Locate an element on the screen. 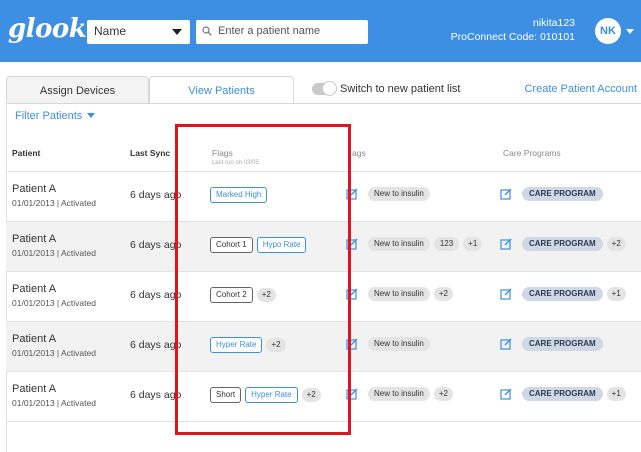 The image size is (641, 452). flags-cell: Hyper Rate +2 is located at coordinates (248, 345).